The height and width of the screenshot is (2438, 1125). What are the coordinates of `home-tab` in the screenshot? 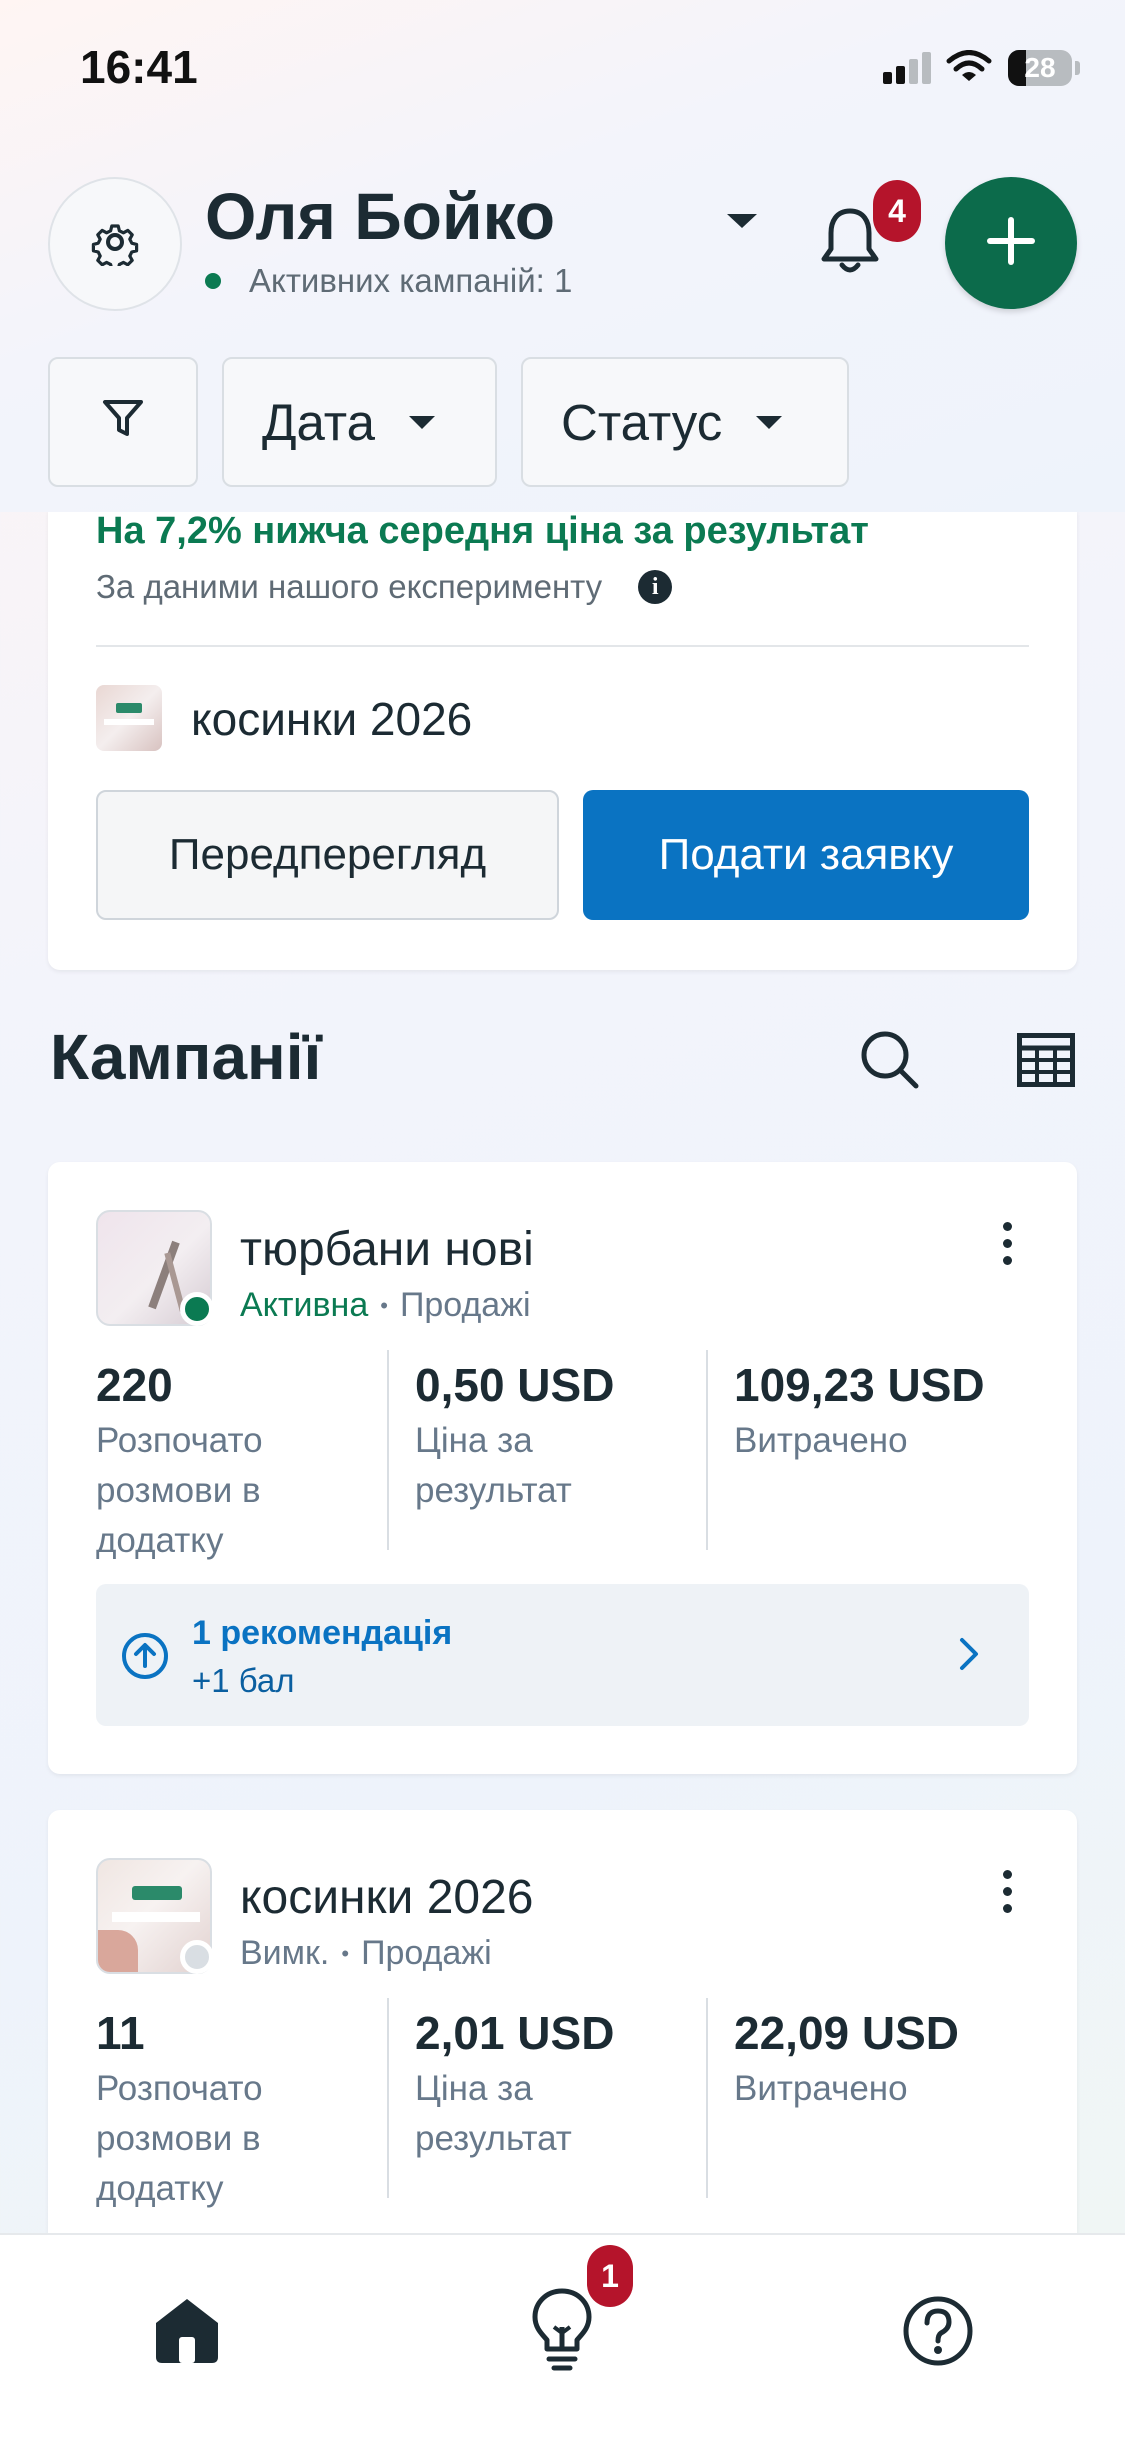 It's located at (187, 2332).